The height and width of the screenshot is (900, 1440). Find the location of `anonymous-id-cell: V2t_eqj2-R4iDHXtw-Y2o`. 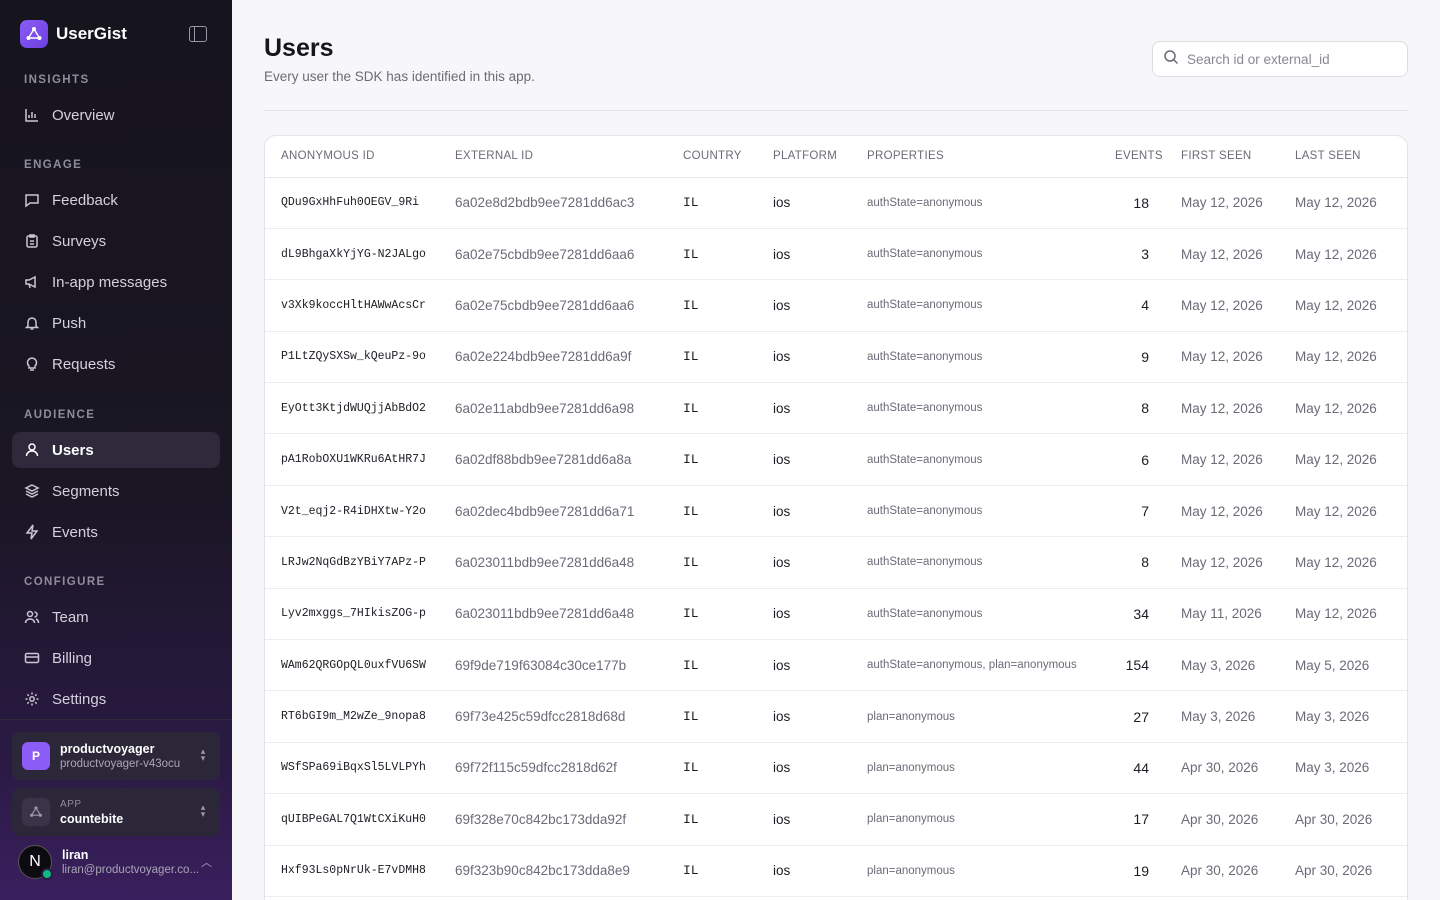

anonymous-id-cell: V2t_eqj2-R4iDHXtw-Y2o is located at coordinates (352, 511).